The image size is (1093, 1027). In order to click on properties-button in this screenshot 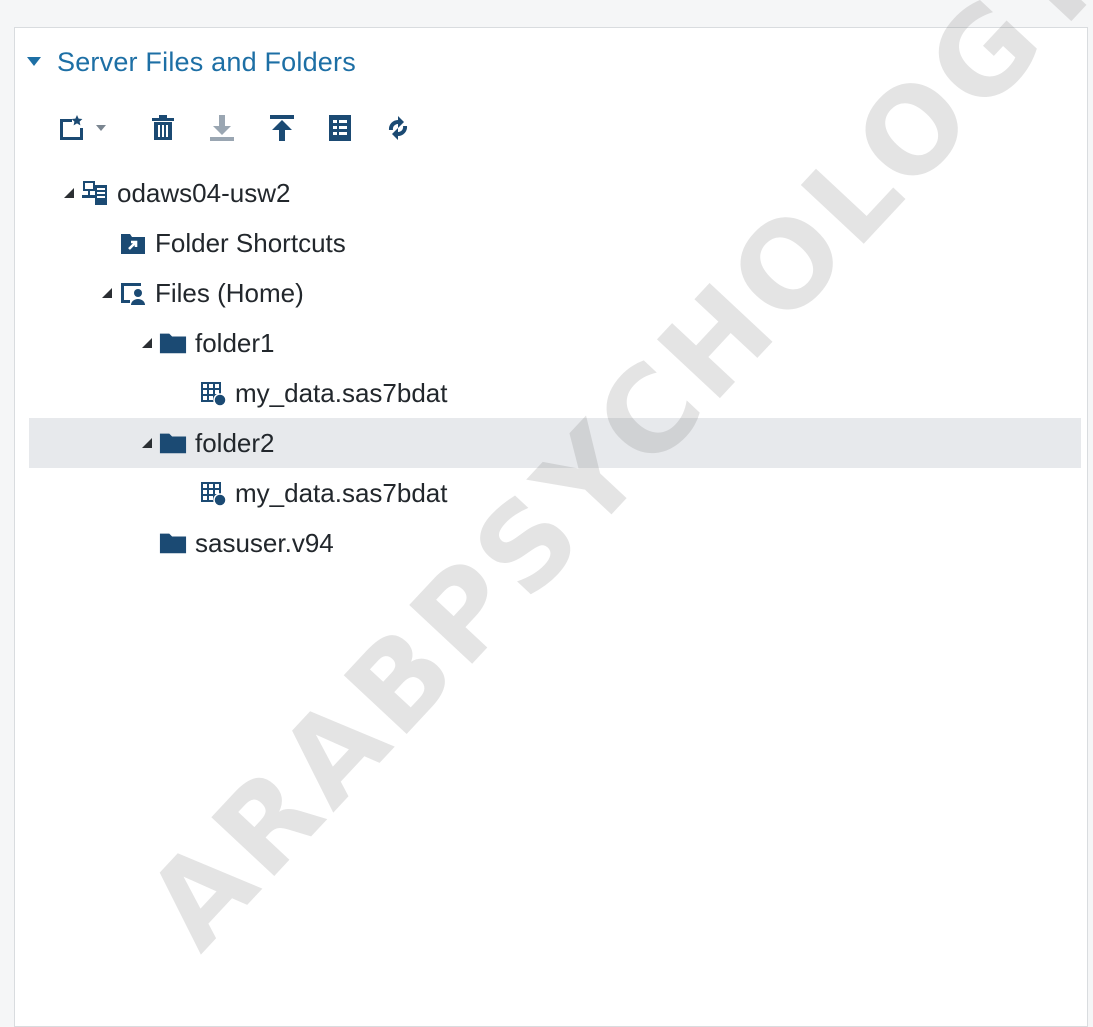, I will do `click(340, 128)`.